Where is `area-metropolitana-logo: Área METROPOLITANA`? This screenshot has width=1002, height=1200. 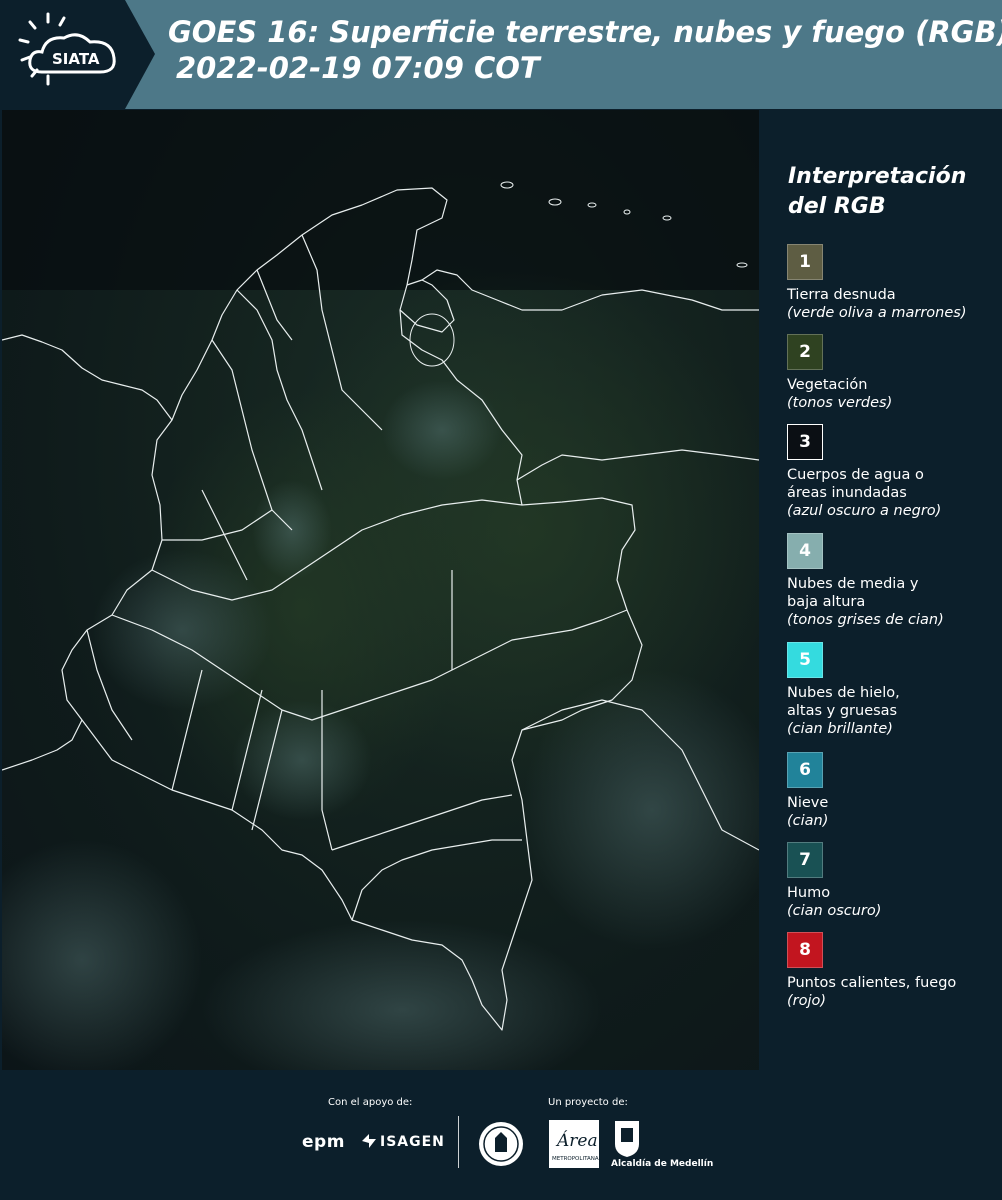 area-metropolitana-logo: Área METROPOLITANA is located at coordinates (574, 1146).